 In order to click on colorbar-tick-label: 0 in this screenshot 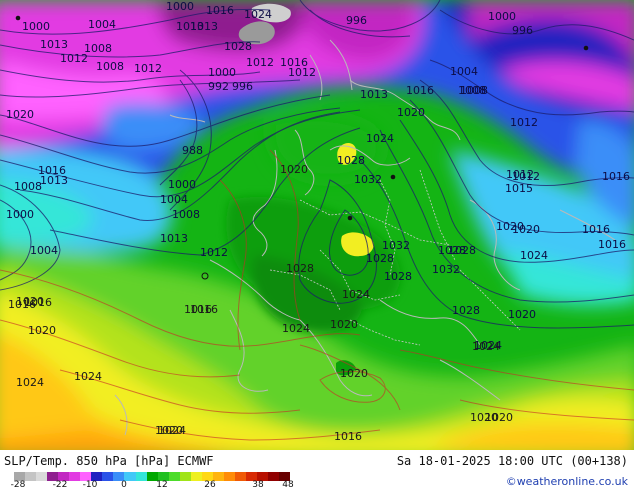, I will do `click(124, 485)`.